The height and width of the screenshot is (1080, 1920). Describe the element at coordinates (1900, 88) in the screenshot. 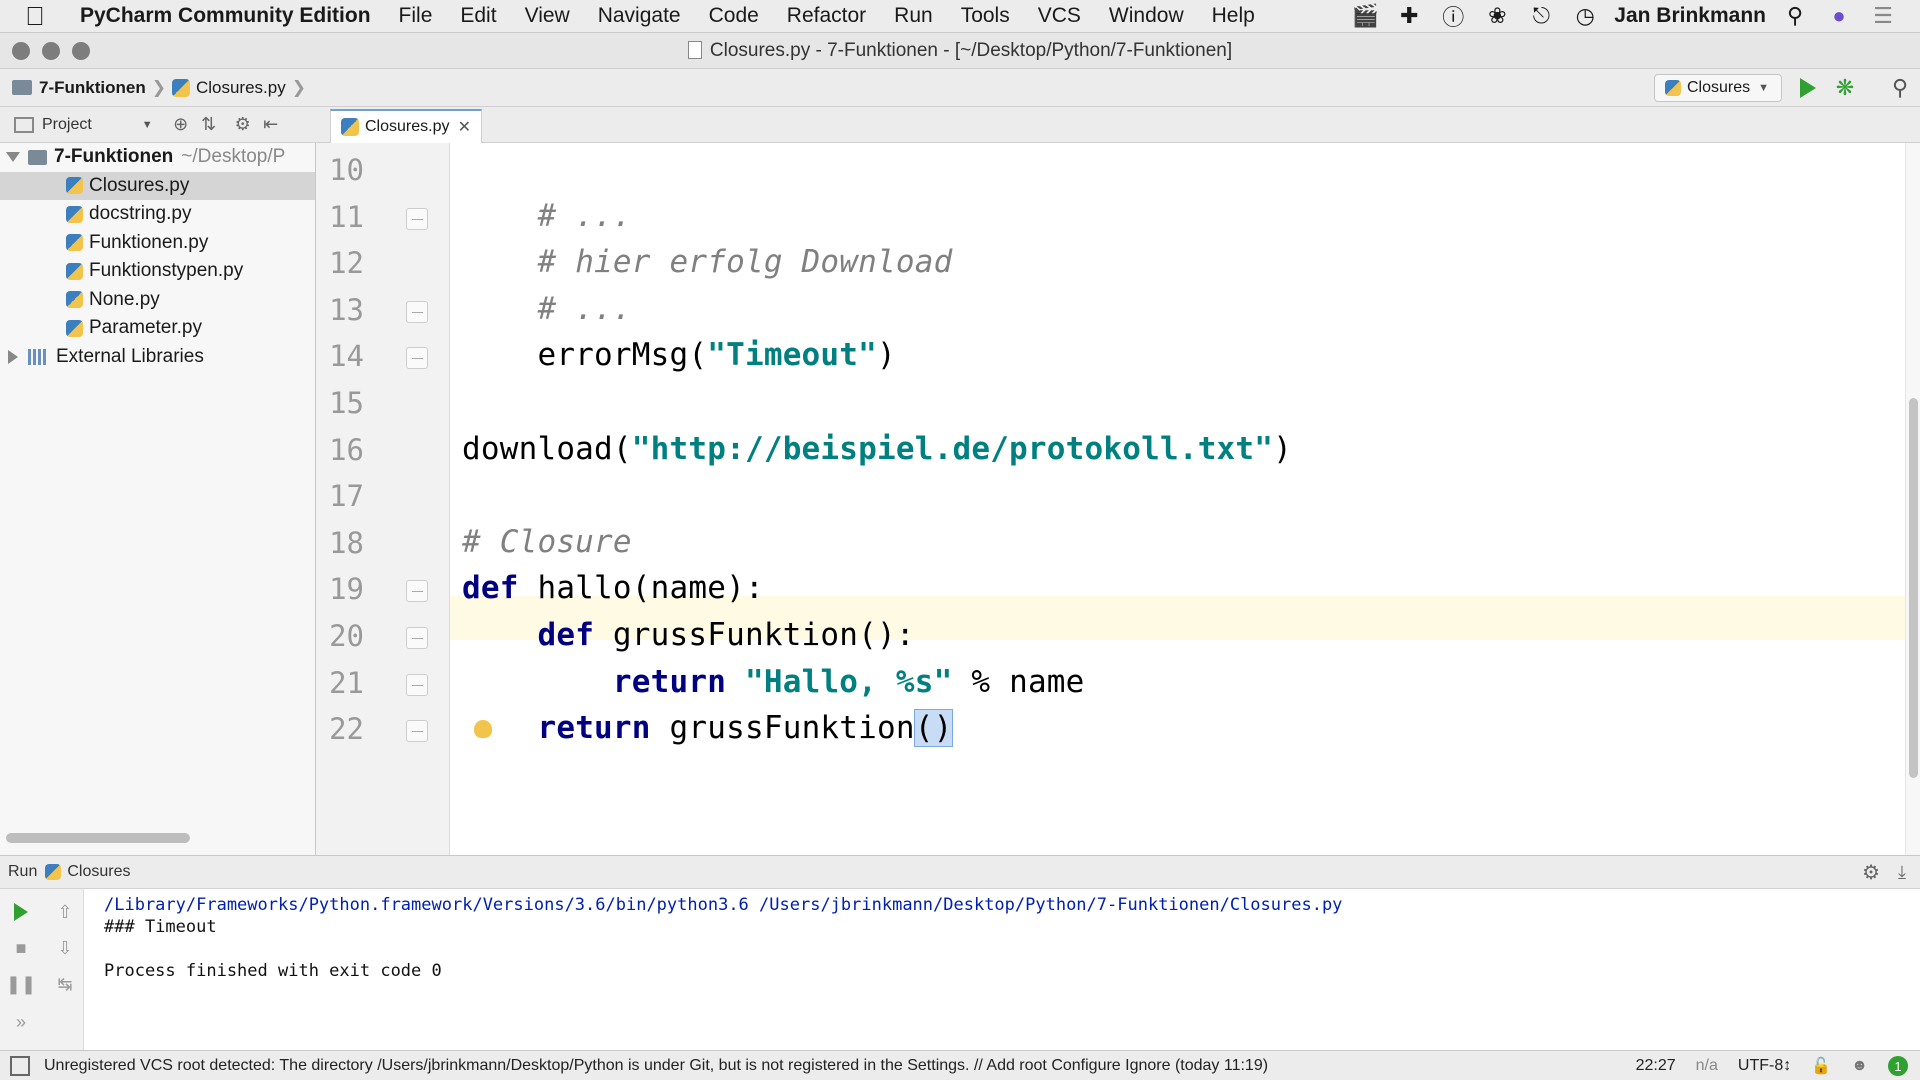

I see `search-everywhere-button: ⚲` at that location.